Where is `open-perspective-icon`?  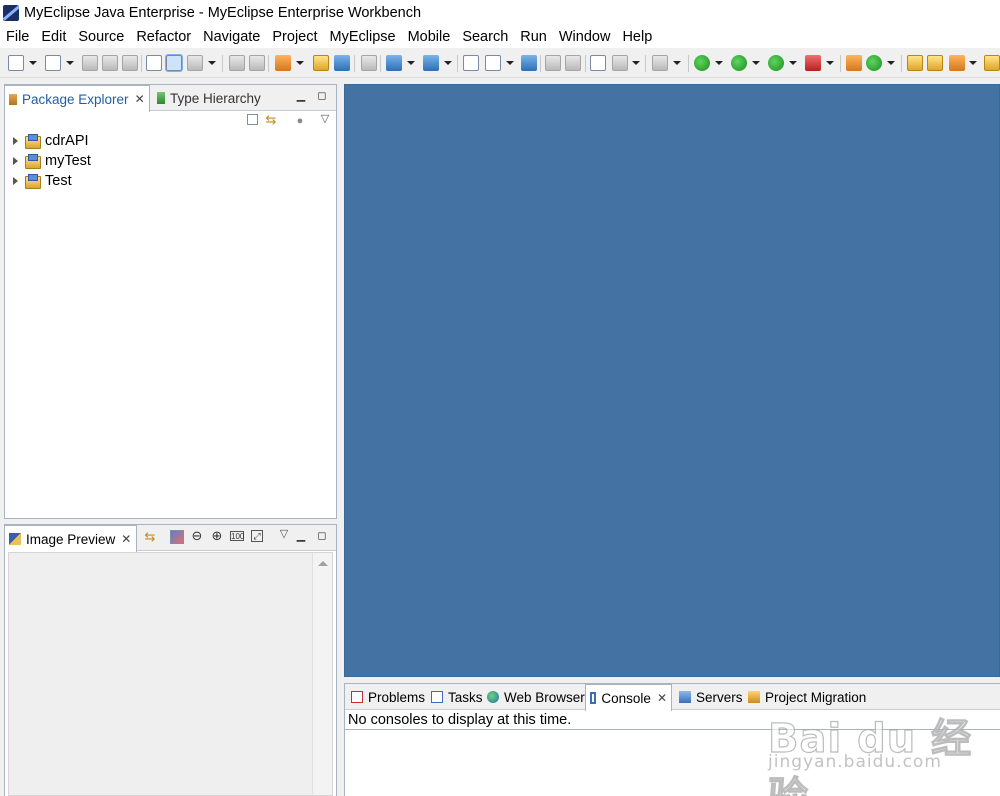
open-perspective-icon is located at coordinates (471, 63).